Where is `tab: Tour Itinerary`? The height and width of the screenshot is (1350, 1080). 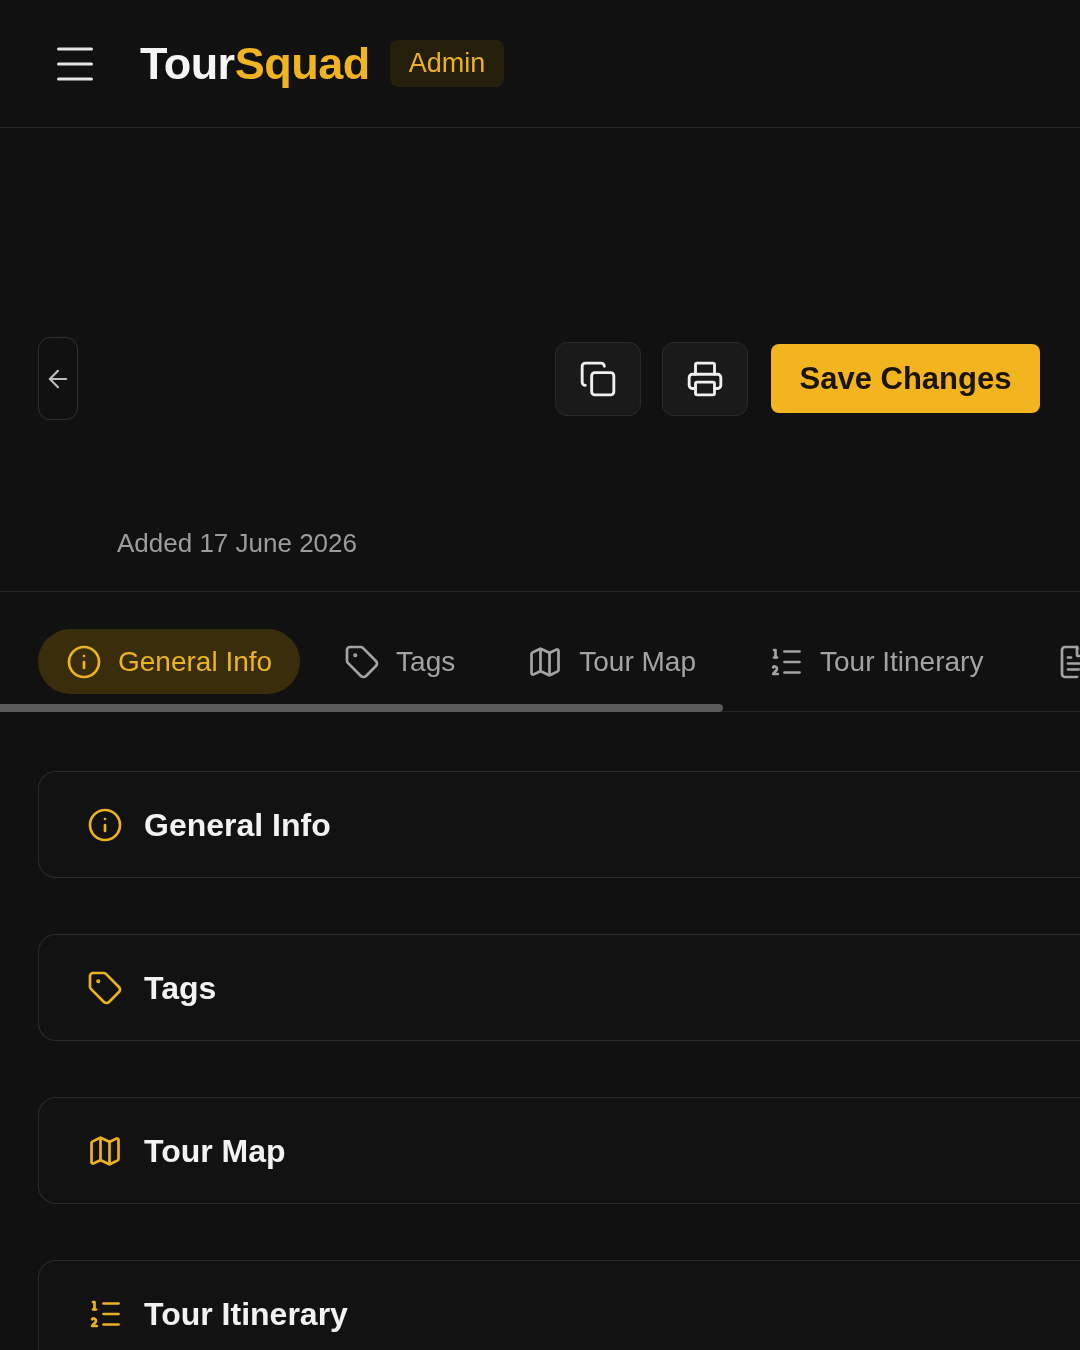
tab: Tour Itinerary is located at coordinates (876, 661).